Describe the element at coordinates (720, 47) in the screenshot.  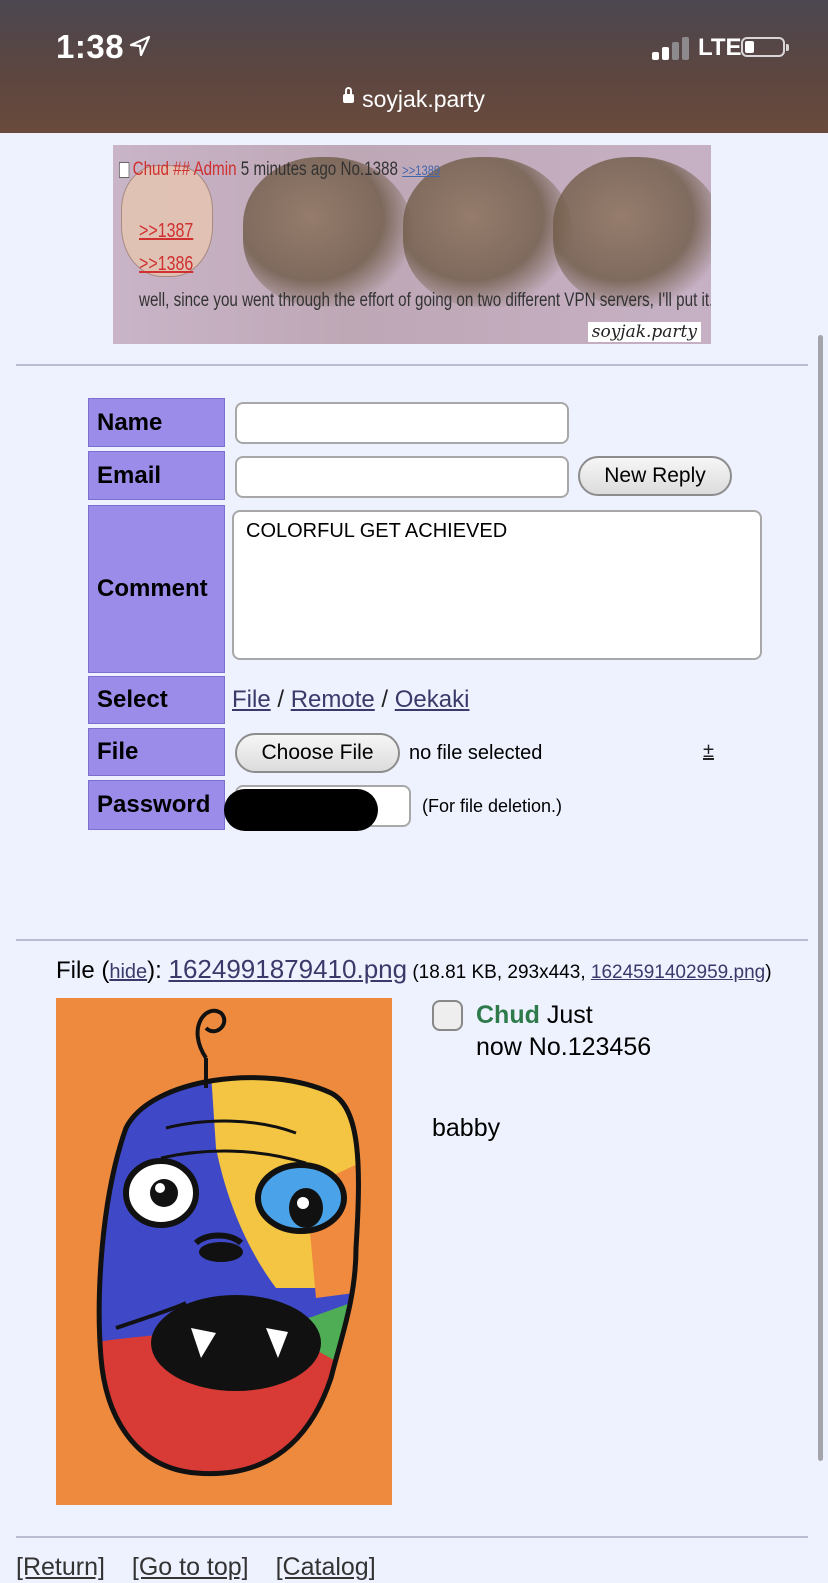
I see `network-type: LTE` at that location.